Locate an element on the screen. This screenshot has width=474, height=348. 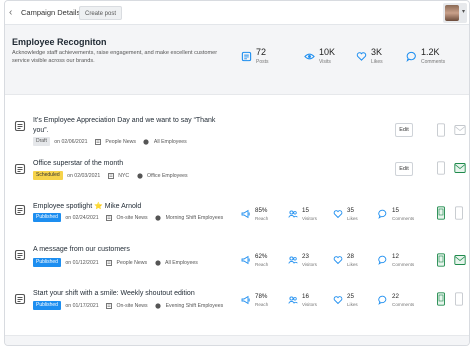
back-arrow-icon: ‹ is located at coordinates (14, 13).